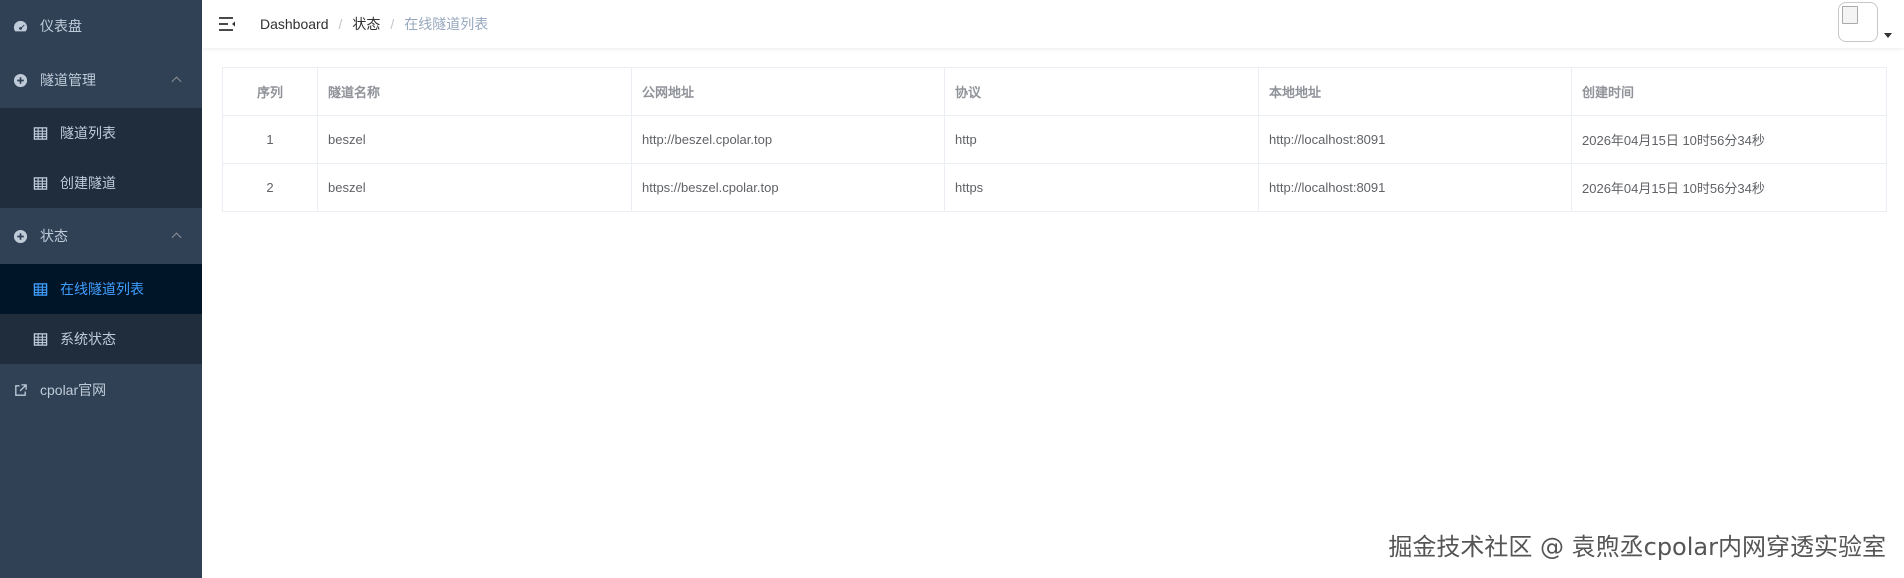  I want to click on table-header-row: 序列 隧道名称 公网地址 协议 本地地址 创建时间, so click(1054, 91).